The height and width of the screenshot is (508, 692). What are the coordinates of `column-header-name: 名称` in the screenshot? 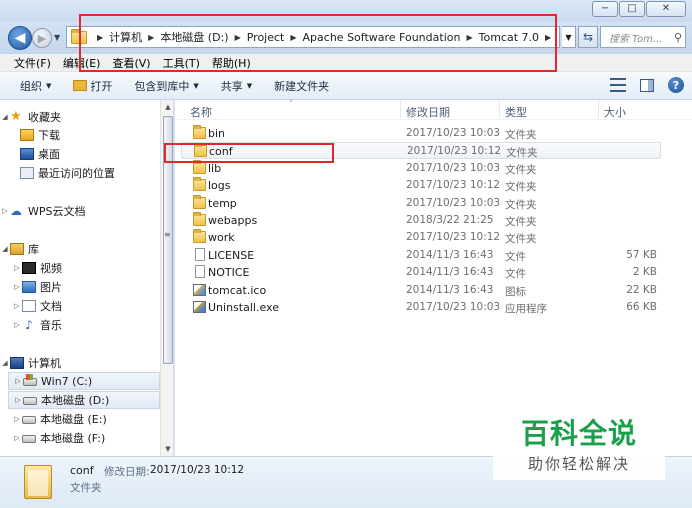 It's located at (201, 112).